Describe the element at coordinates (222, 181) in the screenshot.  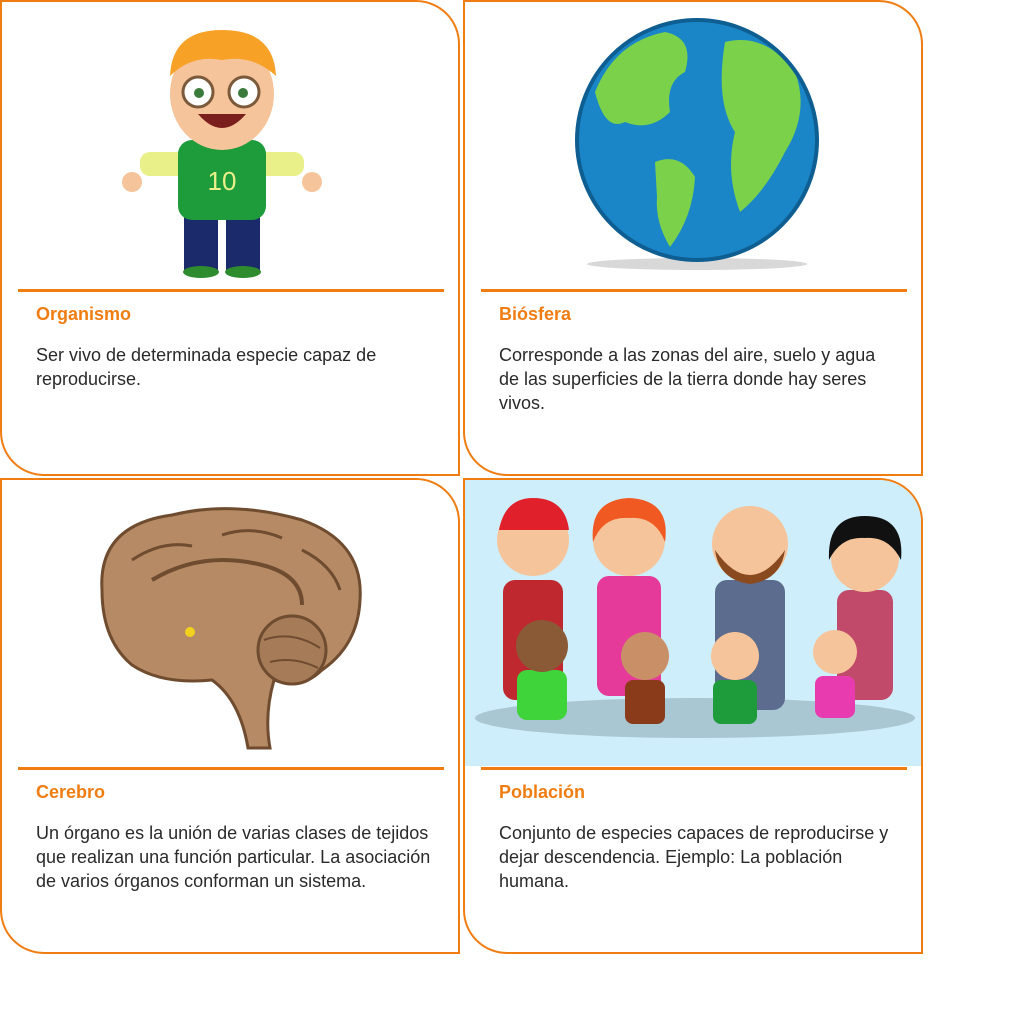
I see `jersey-number: 10` at that location.